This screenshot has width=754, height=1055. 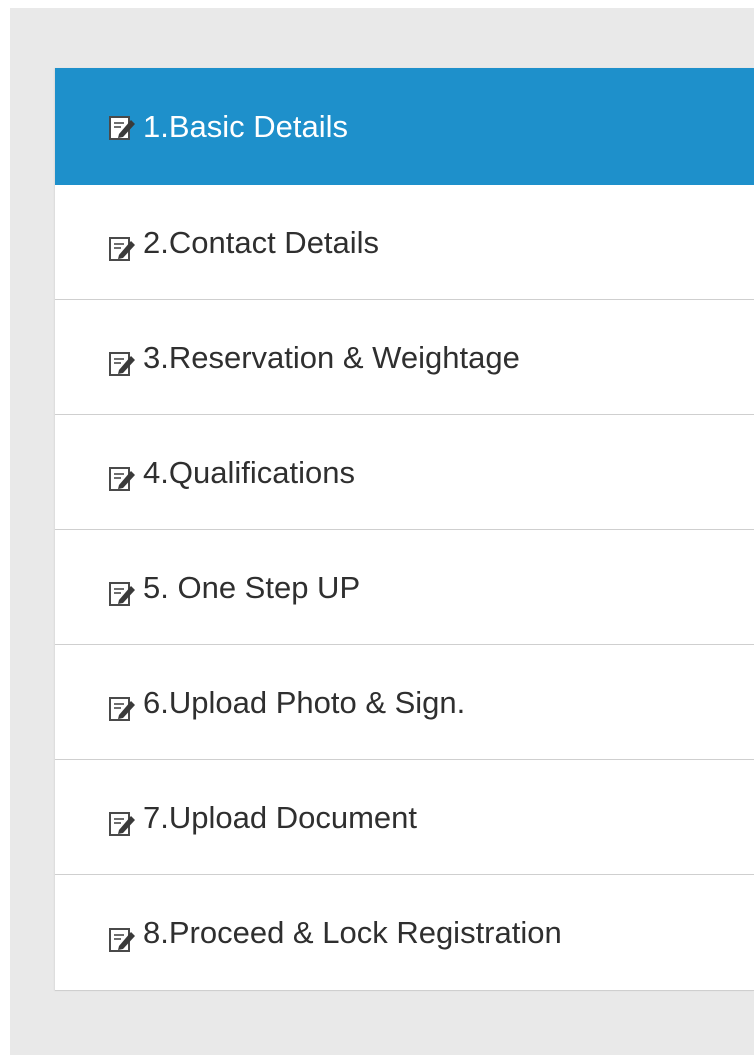 What do you see at coordinates (252, 587) in the screenshot?
I see `menu-item-label: 5. One Step UP` at bounding box center [252, 587].